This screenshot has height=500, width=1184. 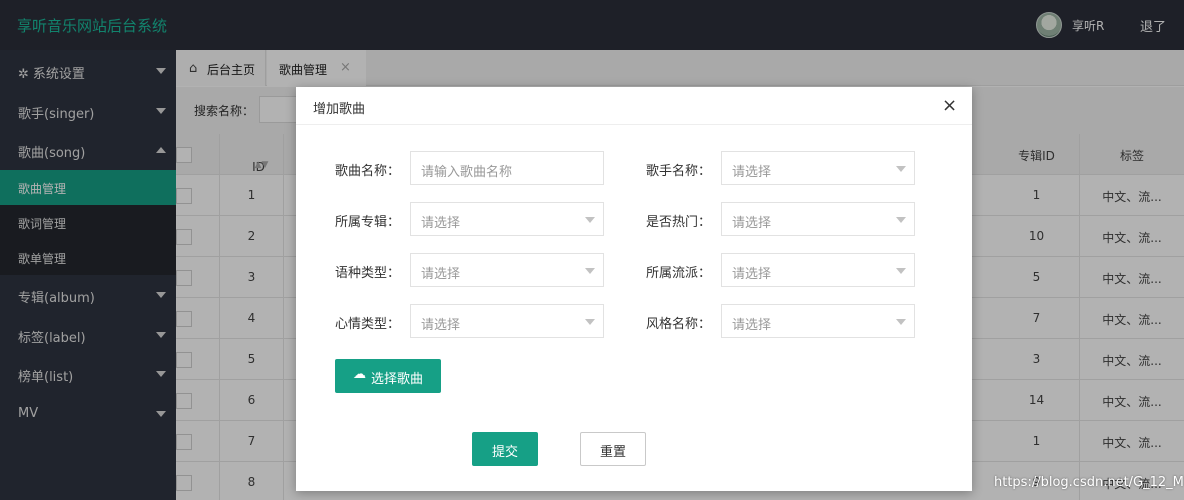 I want to click on reset-button: 重置, so click(x=613, y=449).